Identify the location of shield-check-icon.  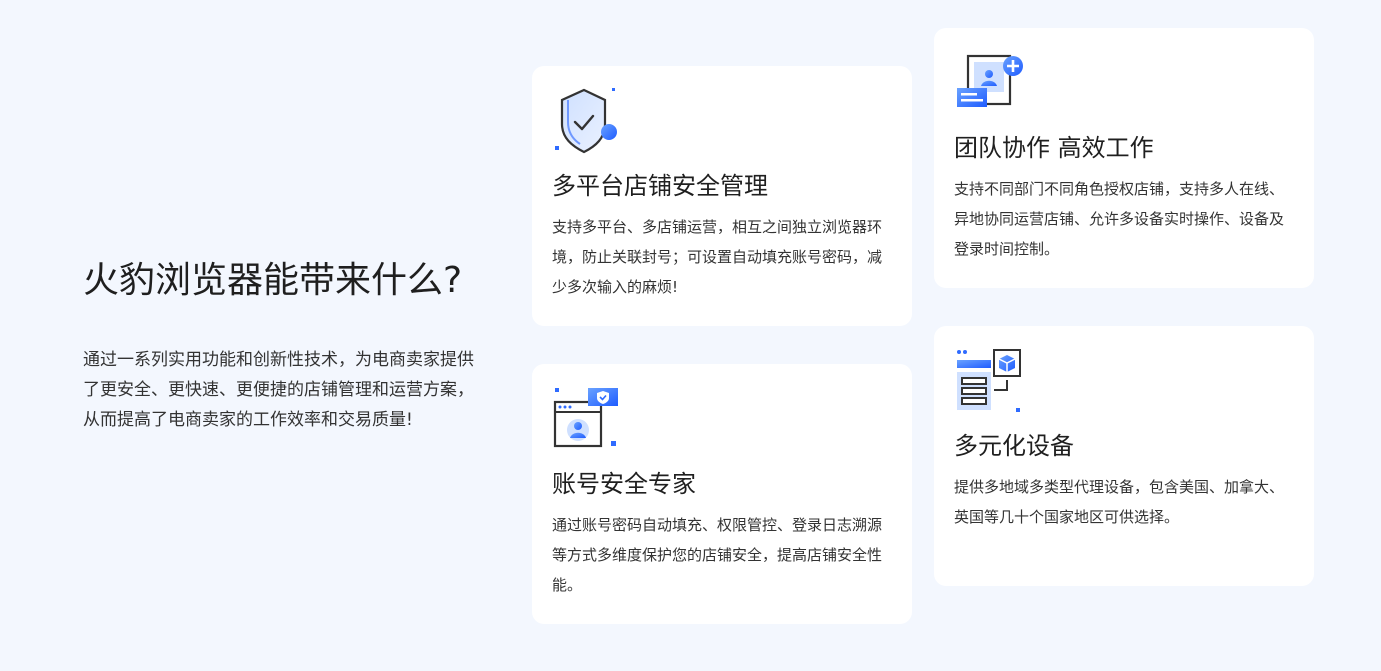
(586, 121).